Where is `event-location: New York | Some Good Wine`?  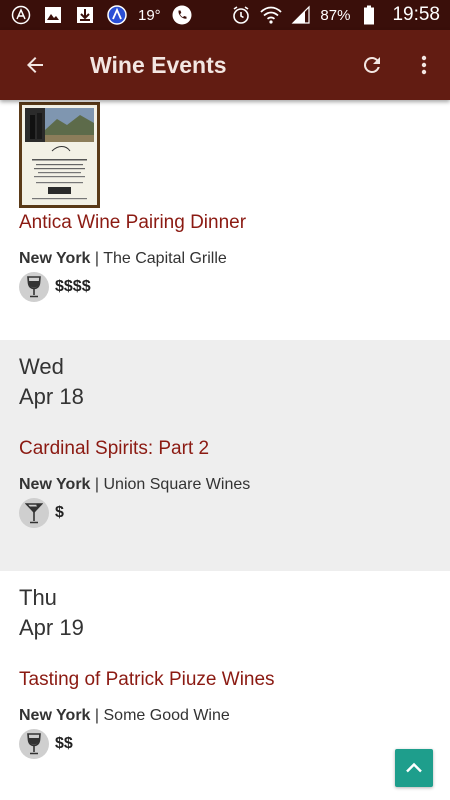 event-location: New York | Some Good Wine is located at coordinates (225, 716).